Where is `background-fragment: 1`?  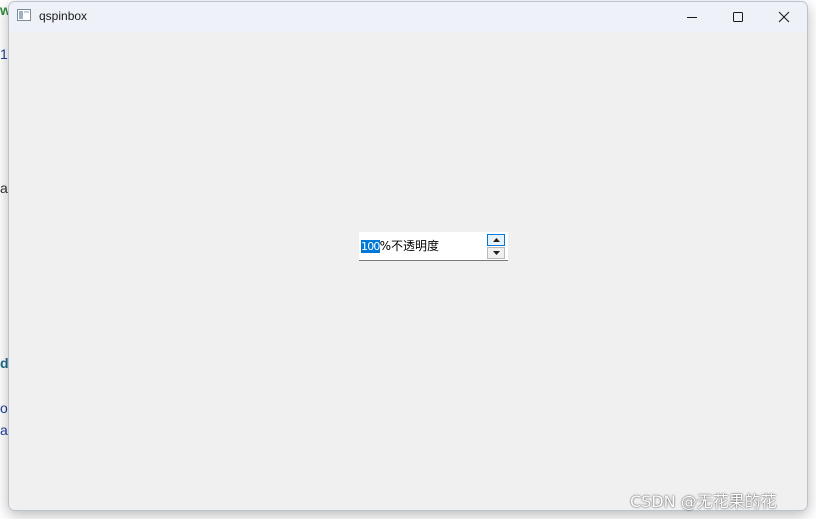 background-fragment: 1 is located at coordinates (4, 54).